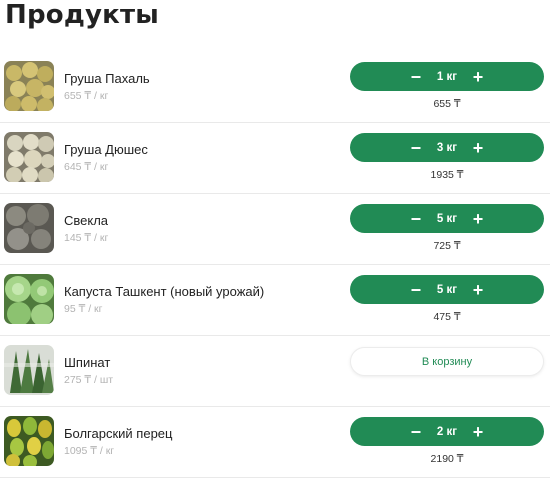 The image size is (550, 479). Describe the element at coordinates (83, 309) in the screenshot. I see `product-unit-price: 95 ₸ / кг` at that location.